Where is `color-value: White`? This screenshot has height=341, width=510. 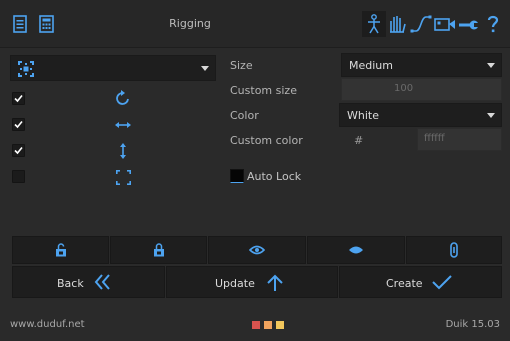
color-value: White is located at coordinates (363, 115).